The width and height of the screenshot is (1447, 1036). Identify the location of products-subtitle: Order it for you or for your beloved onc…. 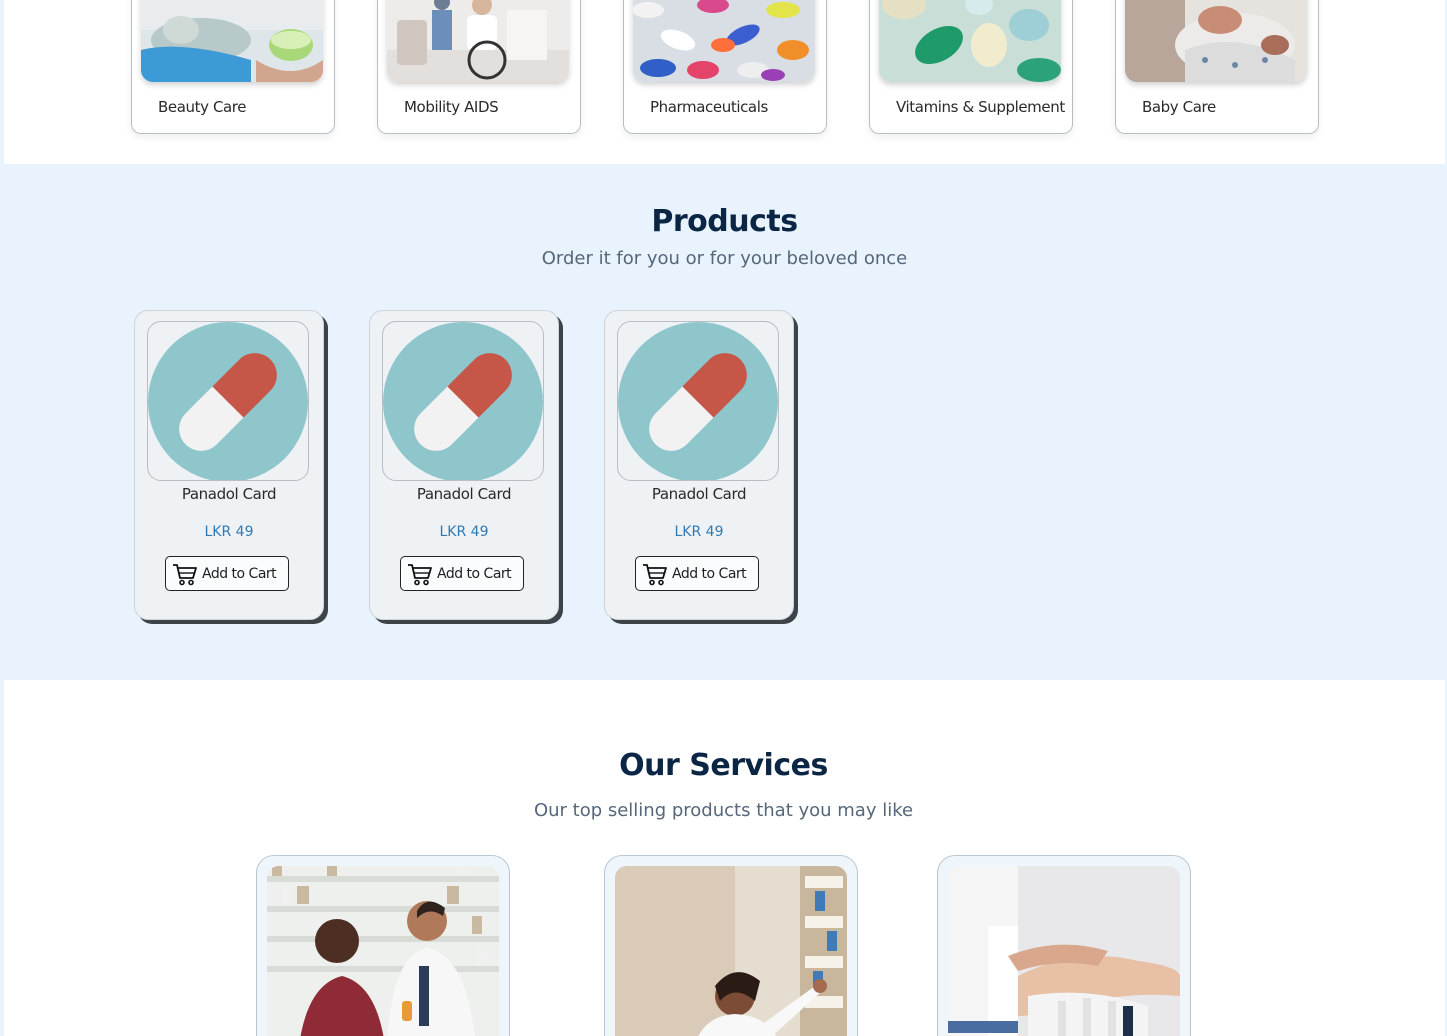
(724, 258).